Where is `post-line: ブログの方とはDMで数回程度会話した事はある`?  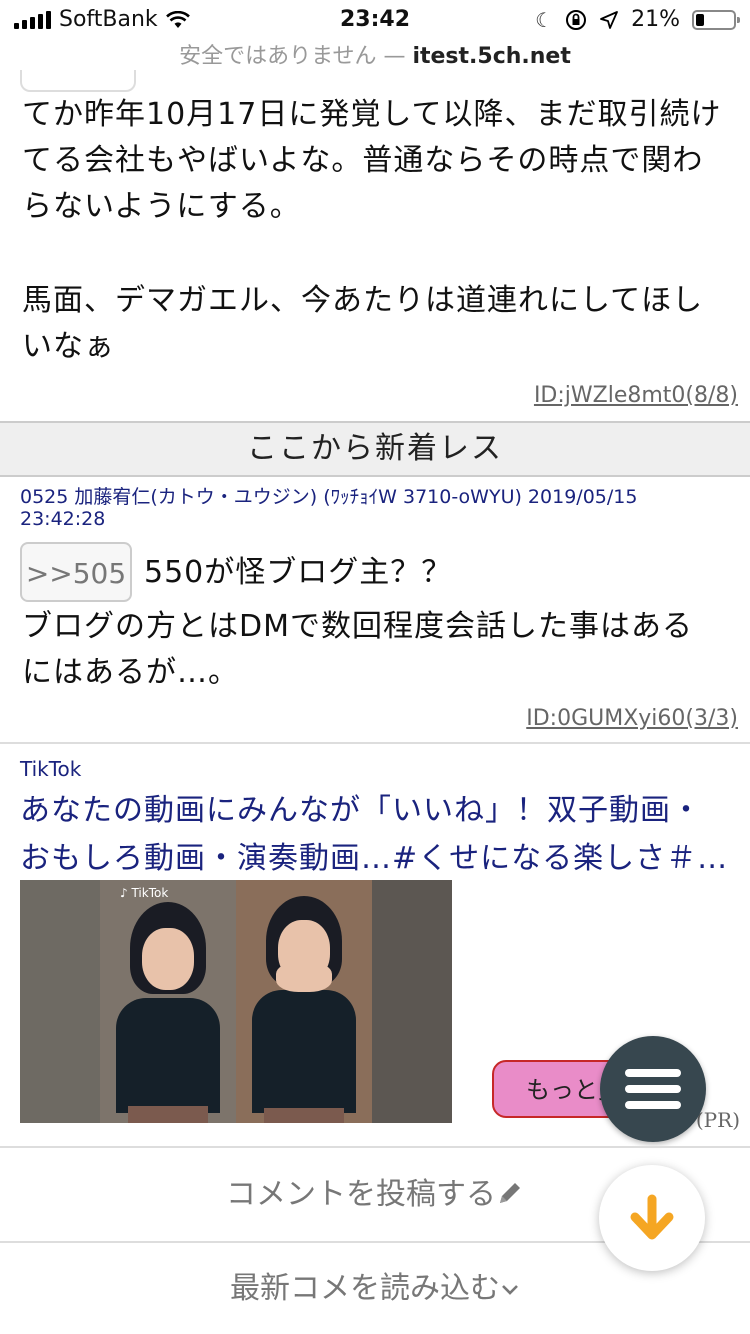
post-line: ブログの方とはDMで数回程度会話した事はある is located at coordinates (357, 626).